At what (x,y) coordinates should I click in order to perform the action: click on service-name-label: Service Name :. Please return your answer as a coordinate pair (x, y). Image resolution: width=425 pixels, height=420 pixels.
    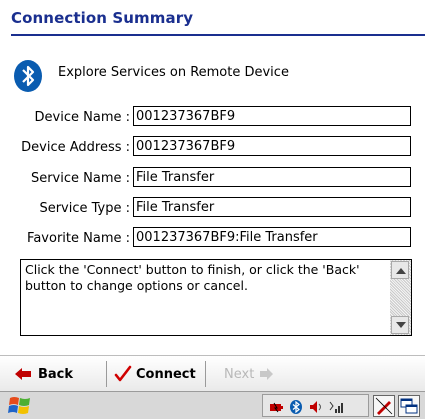
    Looking at the image, I should click on (80, 178).